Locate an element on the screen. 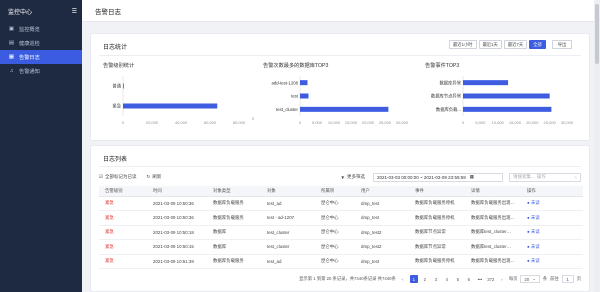 The image size is (600, 292). search-input: 请搜索集… 操作 ○ is located at coordinates (545, 177).